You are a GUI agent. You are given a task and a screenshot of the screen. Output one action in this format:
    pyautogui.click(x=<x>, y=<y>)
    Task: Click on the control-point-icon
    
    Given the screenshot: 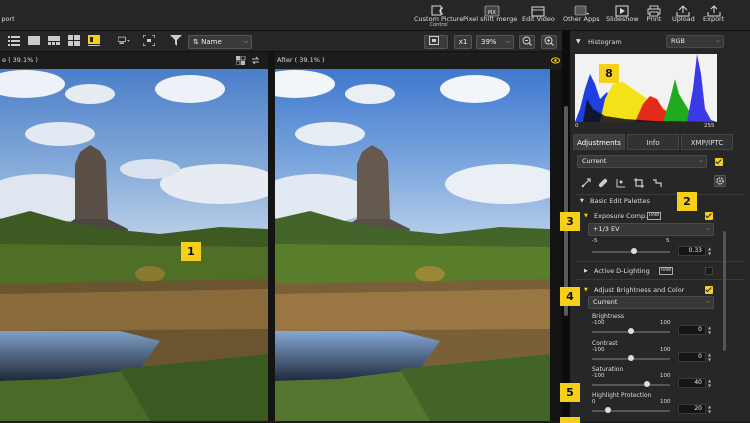 What is the action you would take?
    pyautogui.click(x=621, y=183)
    